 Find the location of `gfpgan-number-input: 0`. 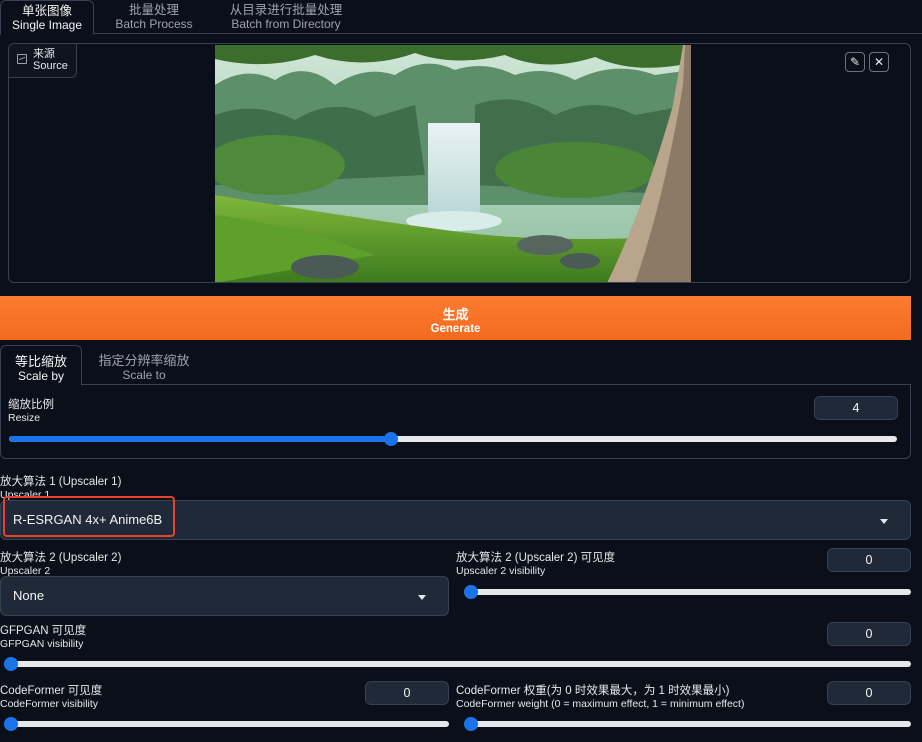

gfpgan-number-input: 0 is located at coordinates (869, 634).